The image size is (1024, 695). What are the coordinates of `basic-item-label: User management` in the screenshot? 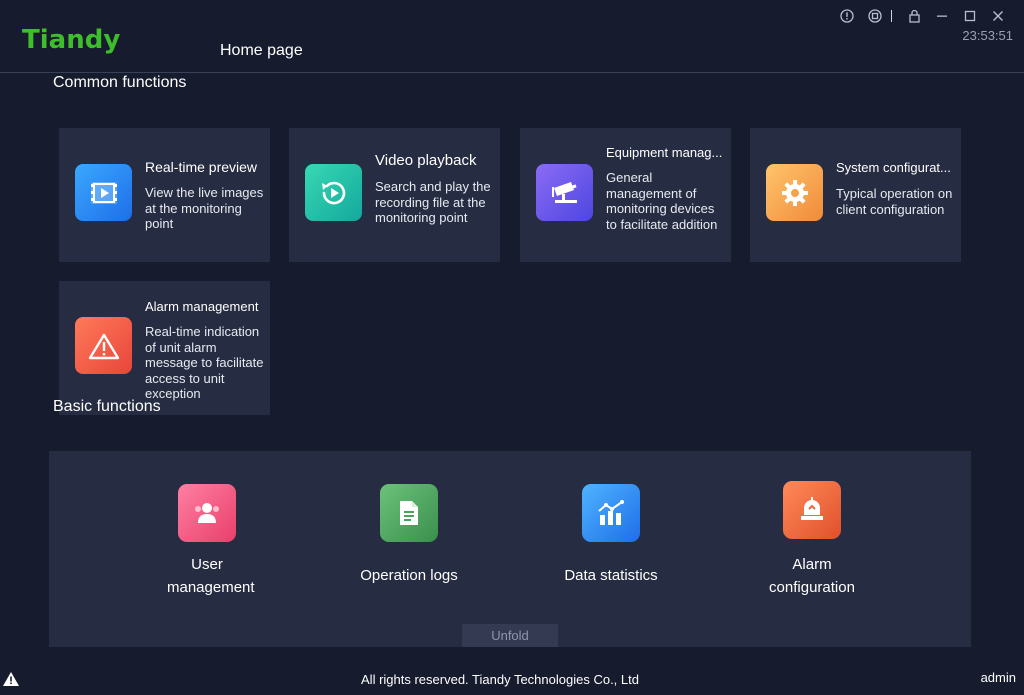 It's located at (211, 576).